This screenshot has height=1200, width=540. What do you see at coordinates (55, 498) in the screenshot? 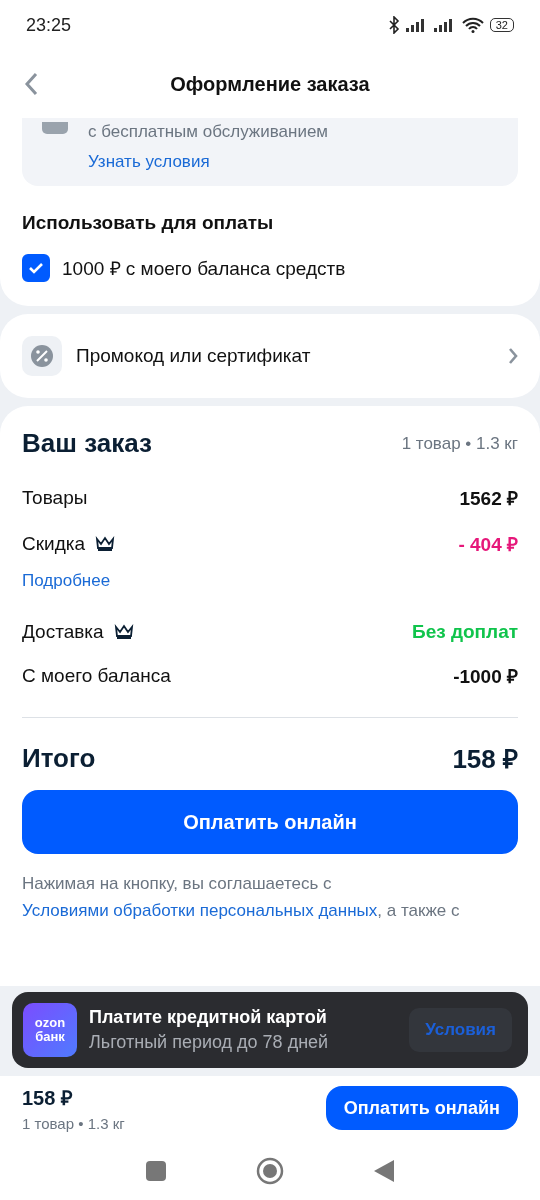
I see `line-label: Товары` at bounding box center [55, 498].